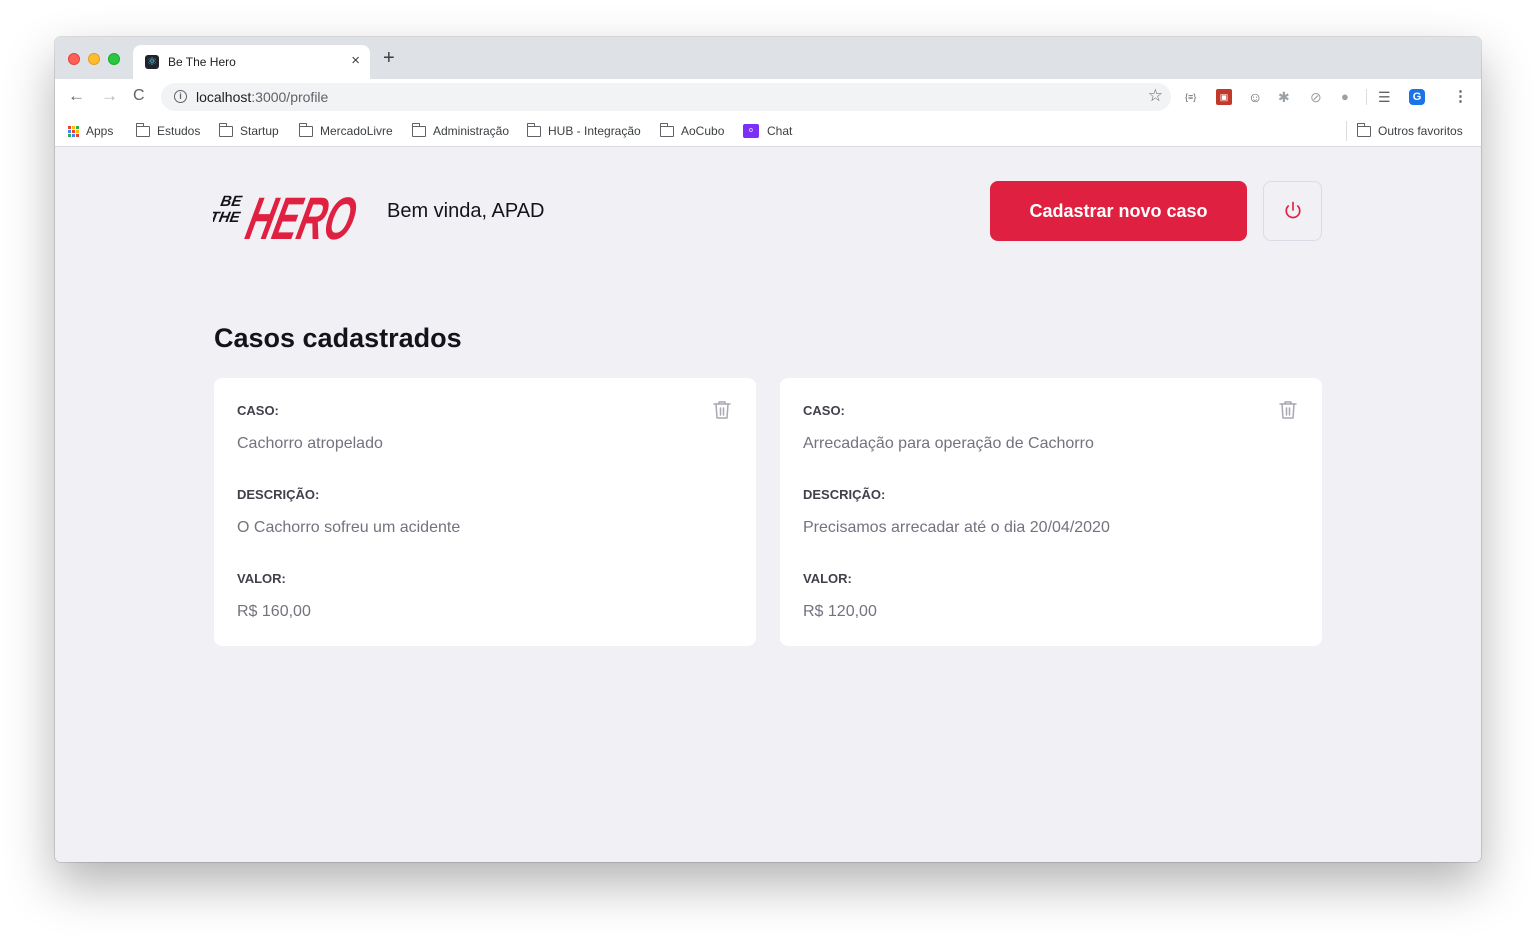  I want to click on bookmark-hub-integracao: HUB - Integração, so click(584, 130).